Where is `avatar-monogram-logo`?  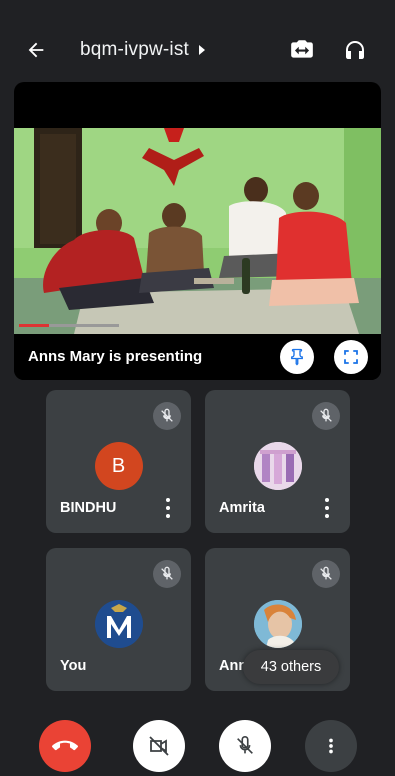
avatar-monogram-logo is located at coordinates (118, 624).